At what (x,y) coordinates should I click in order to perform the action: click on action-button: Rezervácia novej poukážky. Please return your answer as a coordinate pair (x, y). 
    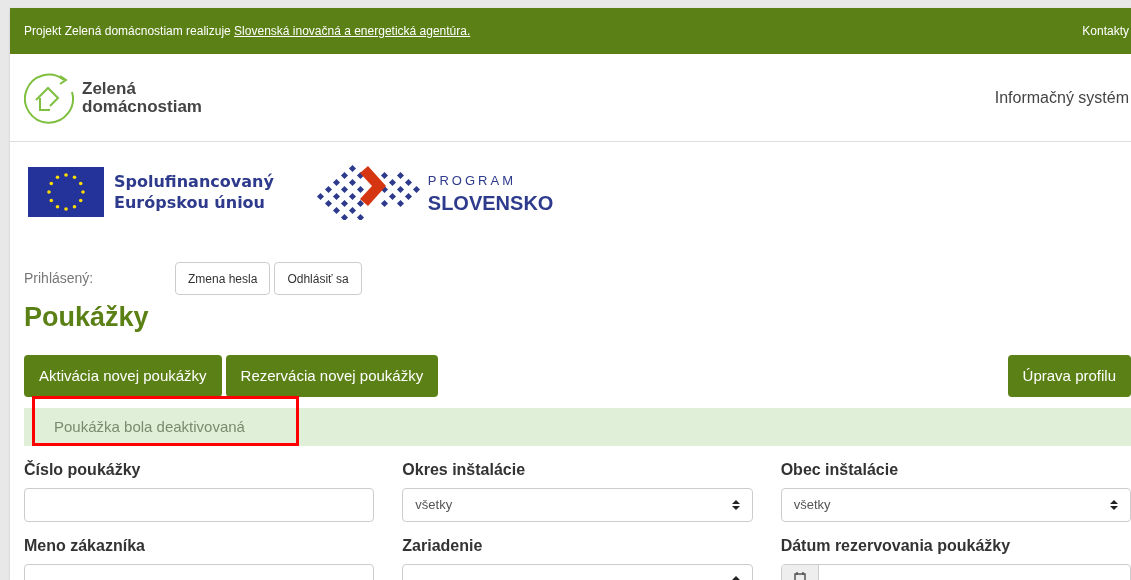
    Looking at the image, I should click on (332, 376).